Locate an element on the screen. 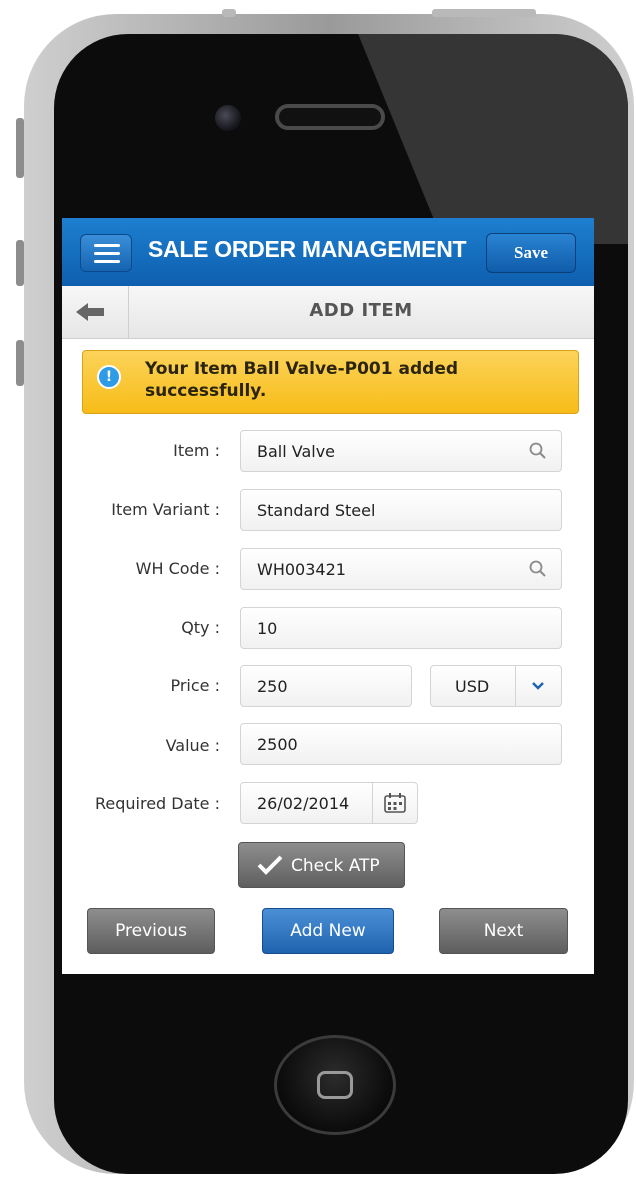  wh-code-label: WH Code : is located at coordinates (177, 568).